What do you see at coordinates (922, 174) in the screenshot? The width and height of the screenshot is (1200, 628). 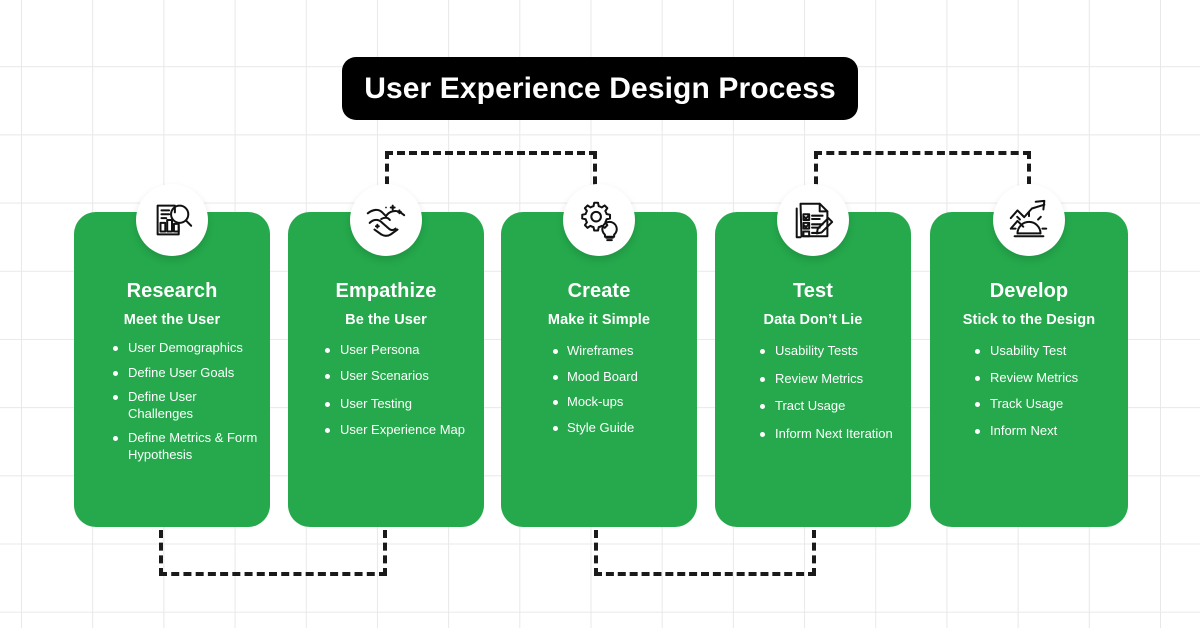 I see `connector-test-to-develop` at bounding box center [922, 174].